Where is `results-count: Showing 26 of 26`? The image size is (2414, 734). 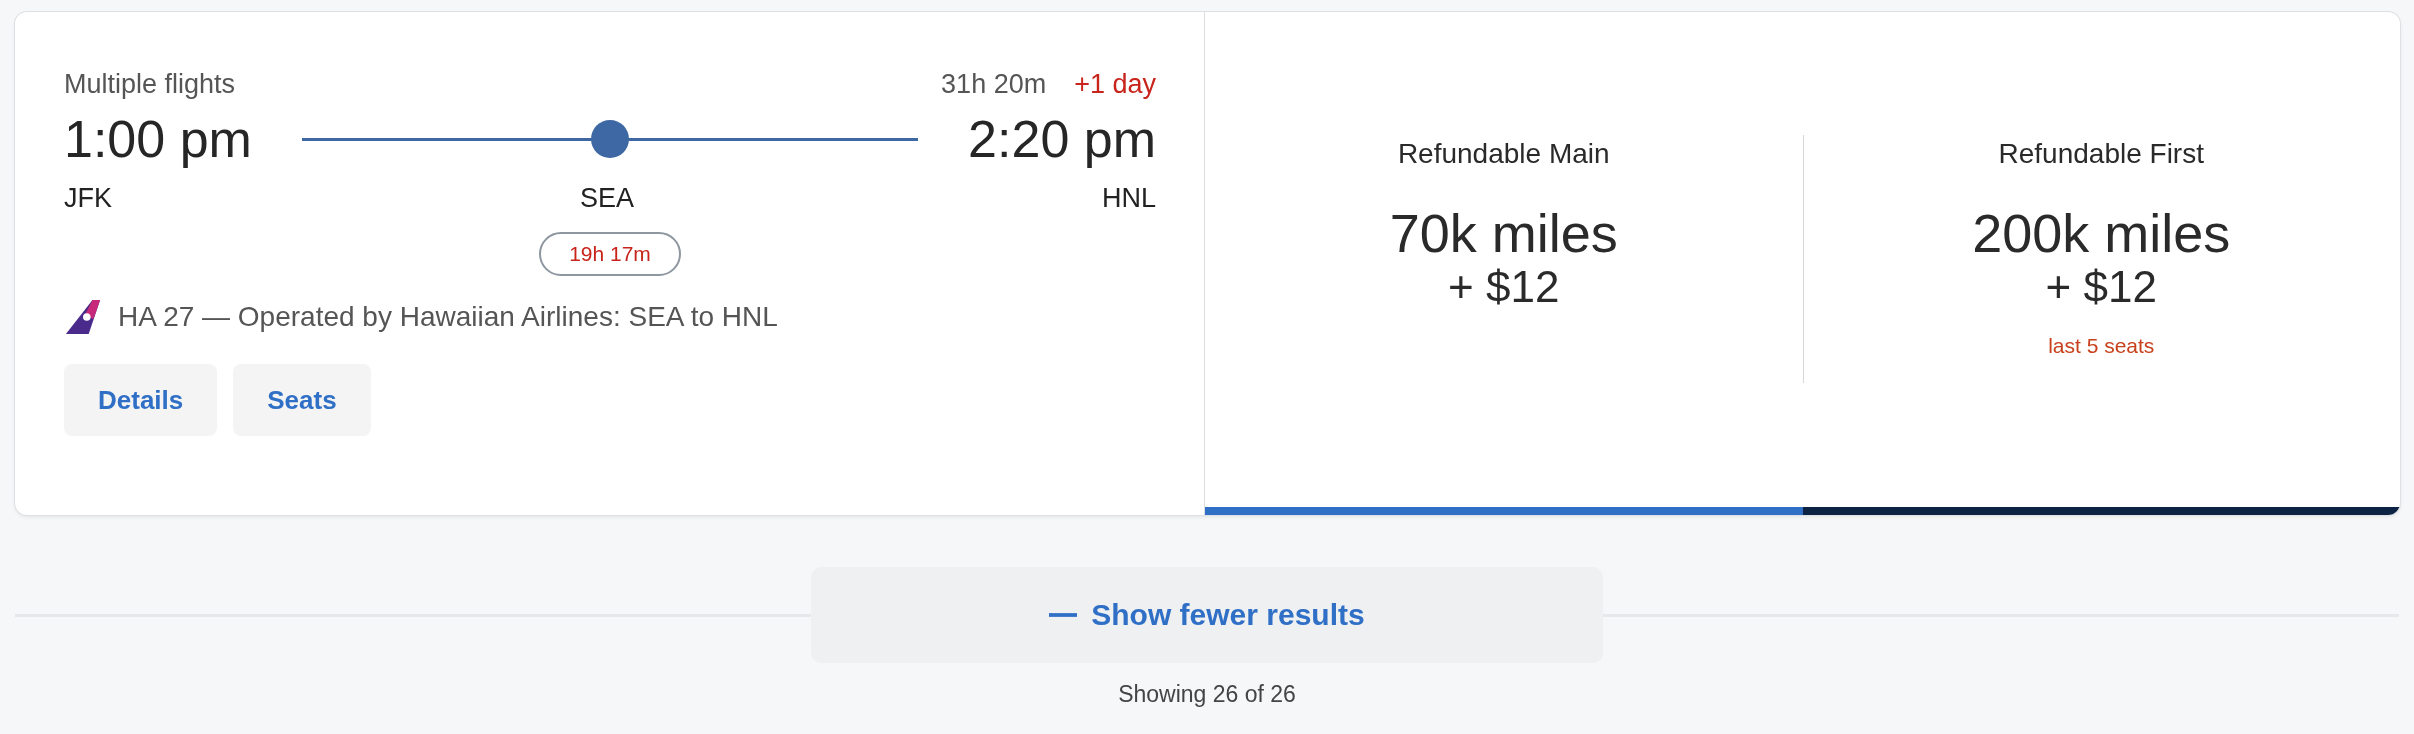
results-count: Showing 26 of 26 is located at coordinates (1207, 694).